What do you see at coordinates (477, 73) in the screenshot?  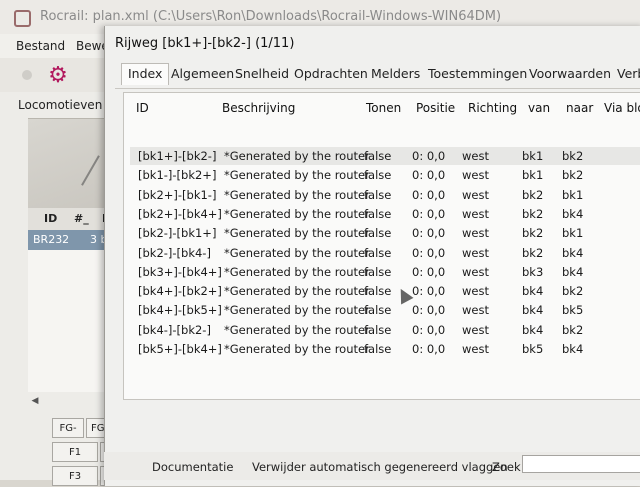 I see `tab-toestemmingen: Toestemmingen` at bounding box center [477, 73].